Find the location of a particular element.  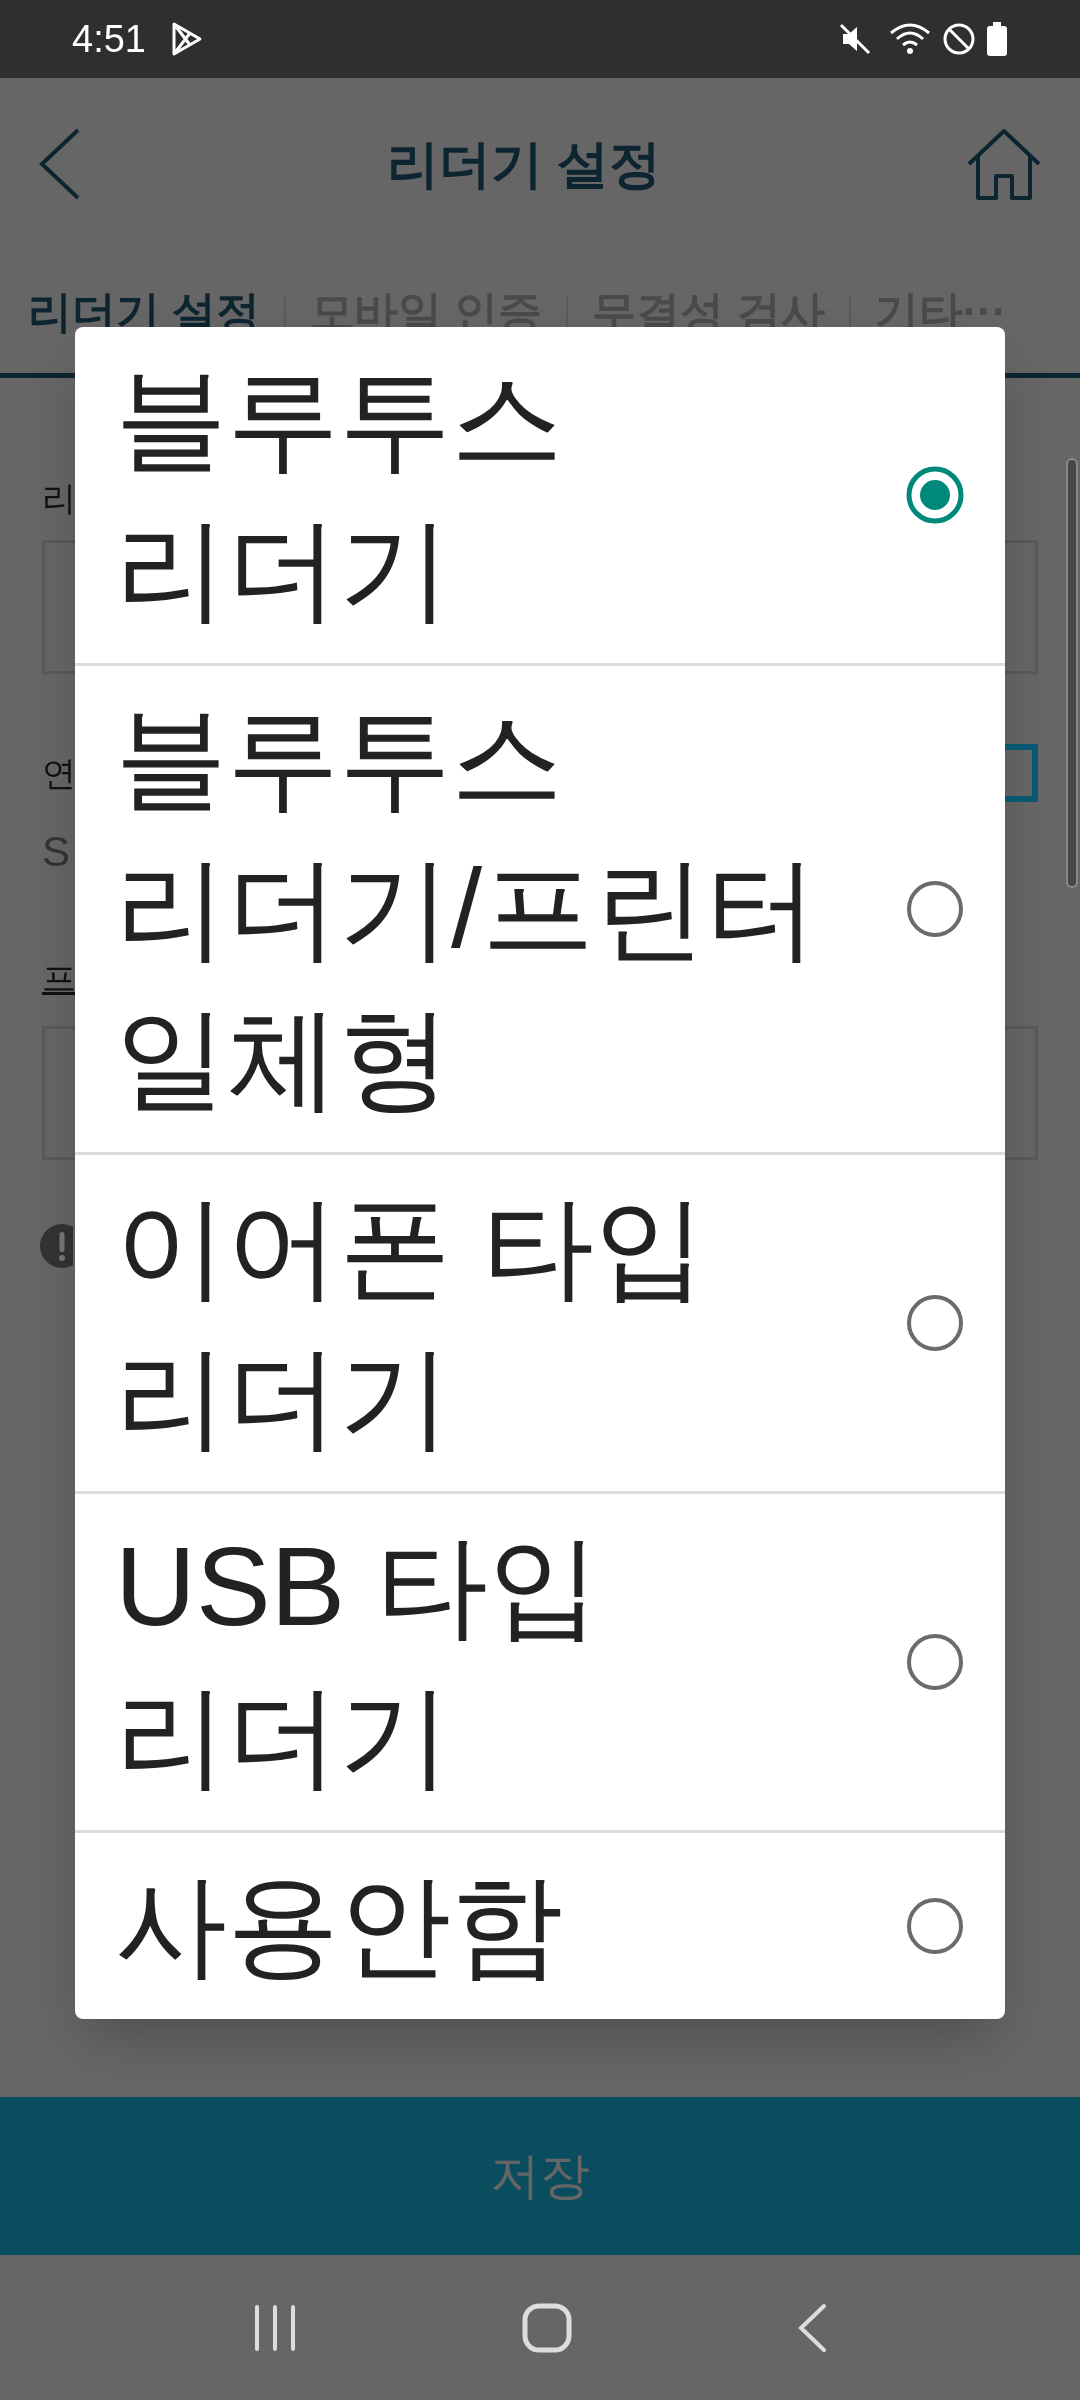

dialog-option: 사용안함 is located at coordinates (540, 1926).